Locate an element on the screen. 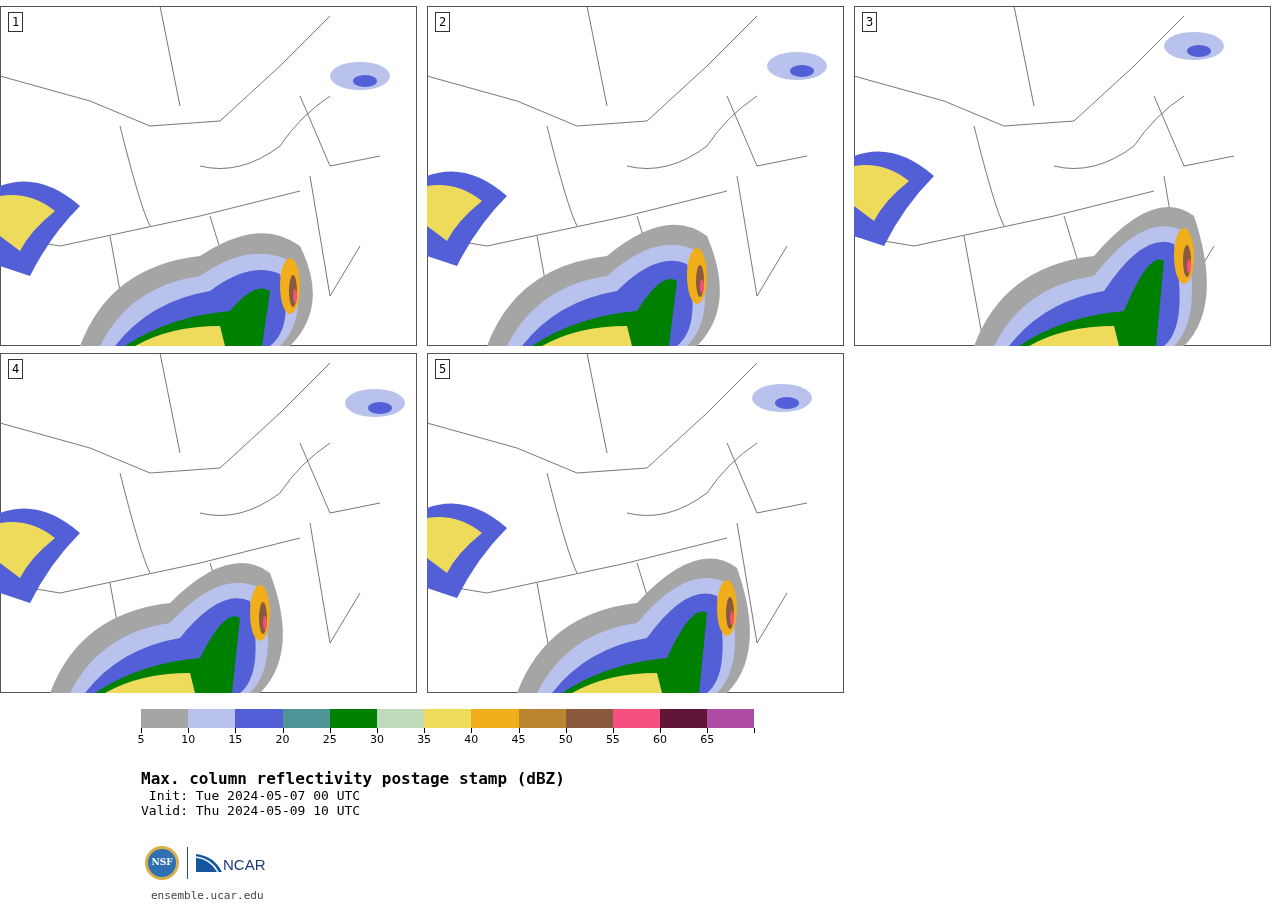 The height and width of the screenshot is (910, 1280). init-time: Init: Tue 2024-05-07 00 UTC is located at coordinates (254, 795).